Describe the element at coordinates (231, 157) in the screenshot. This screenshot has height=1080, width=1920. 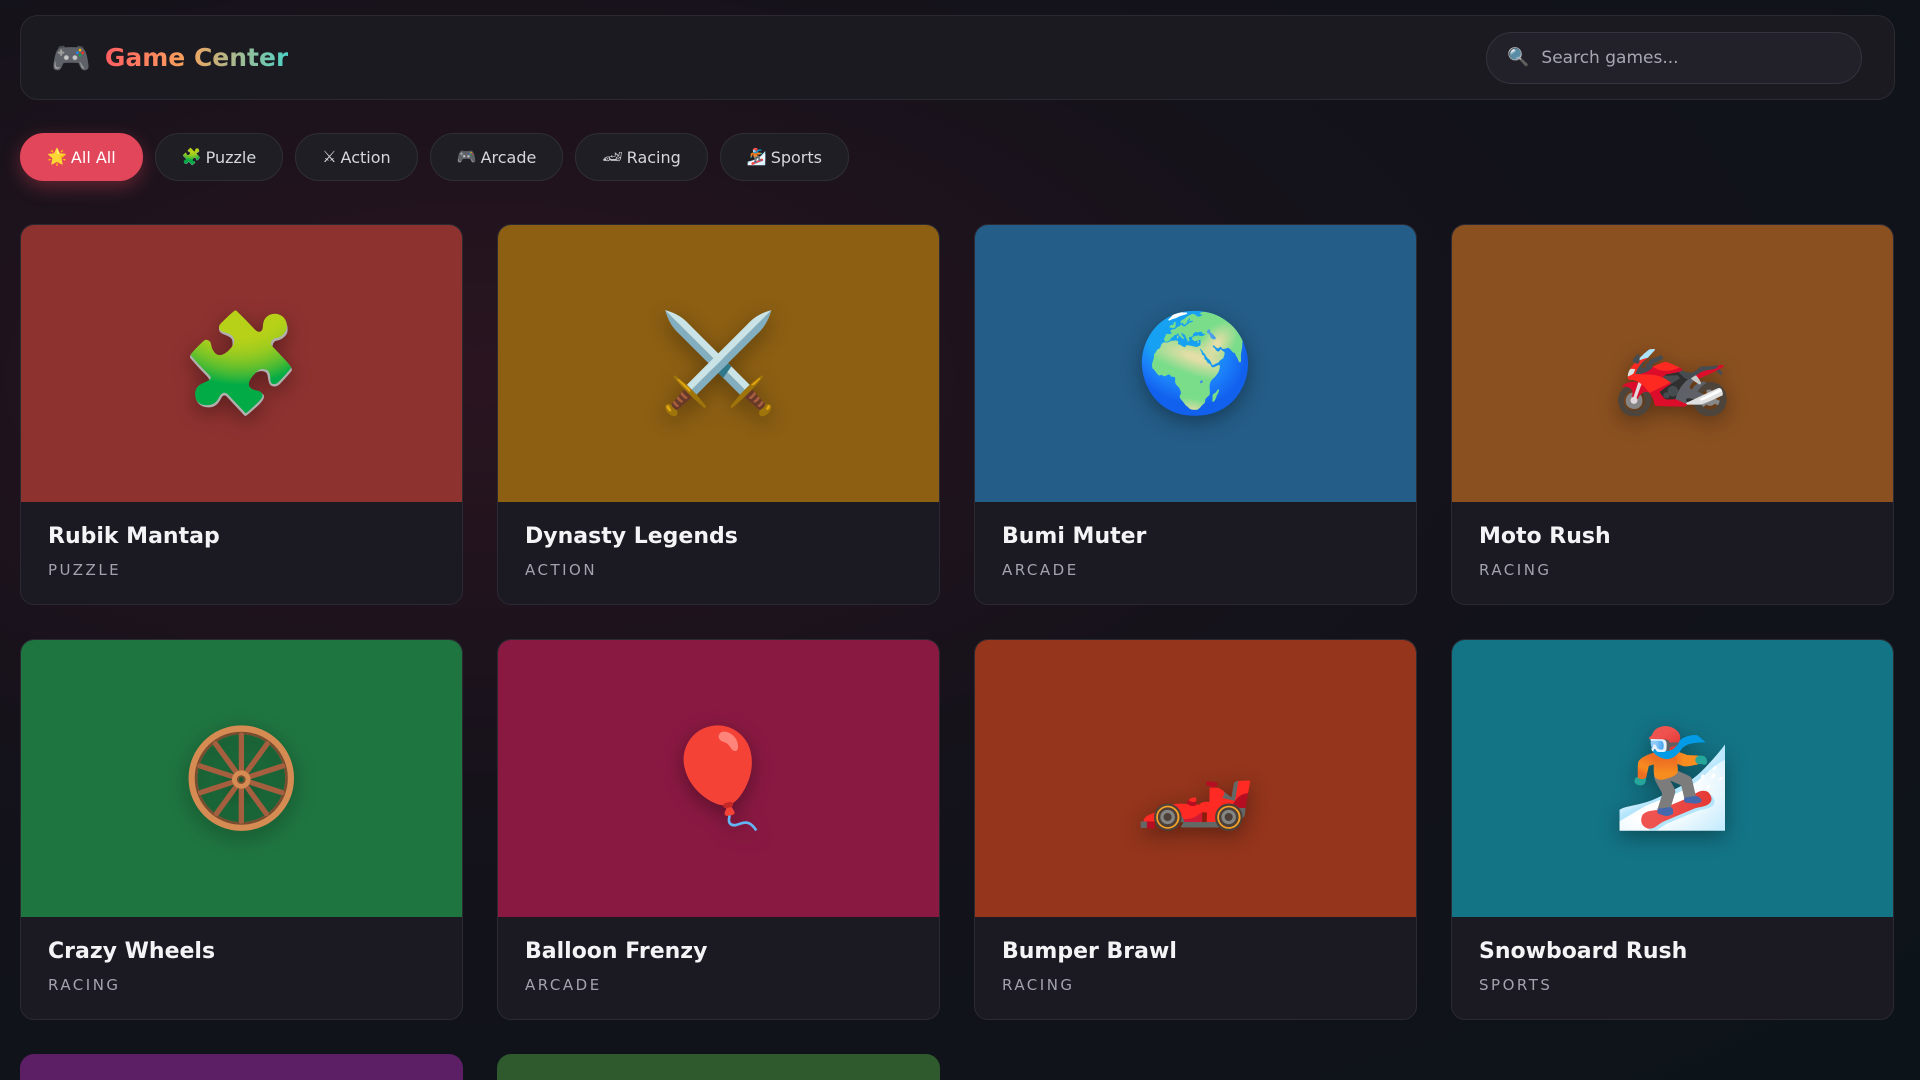
I see `filter-label: Puzzle` at that location.